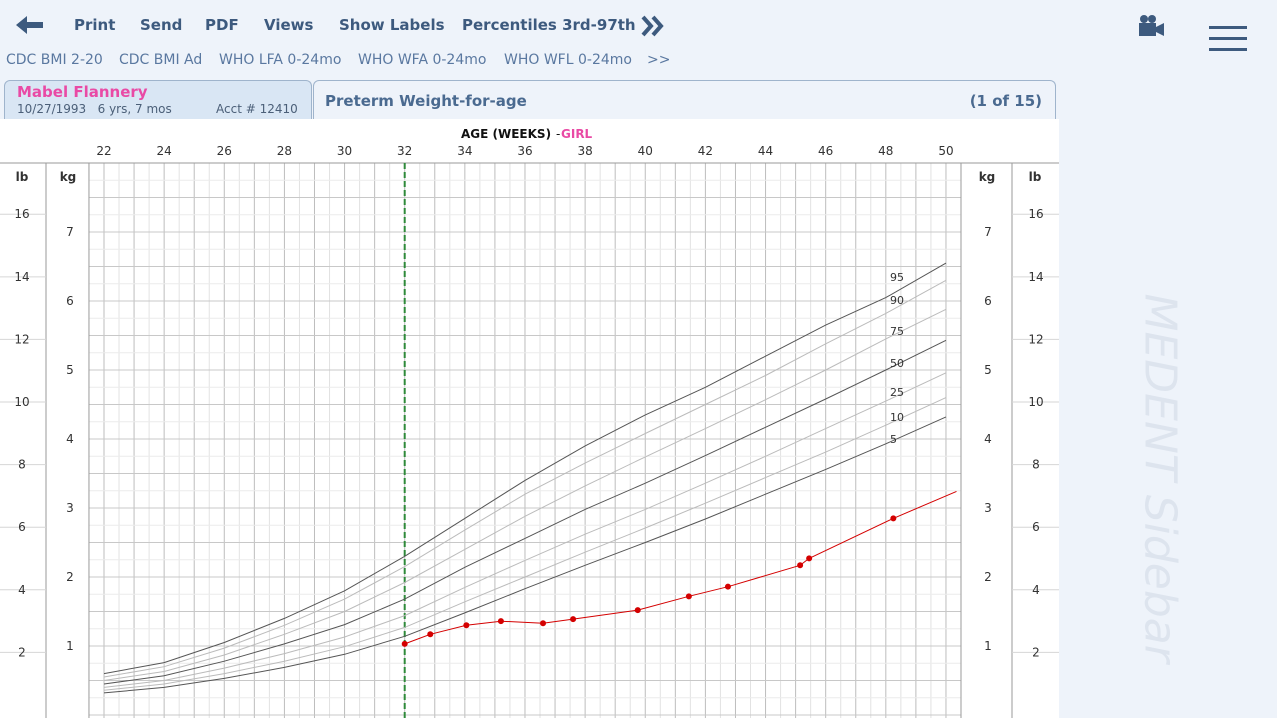  What do you see at coordinates (30, 25) in the screenshot?
I see `back-arrow-icon` at bounding box center [30, 25].